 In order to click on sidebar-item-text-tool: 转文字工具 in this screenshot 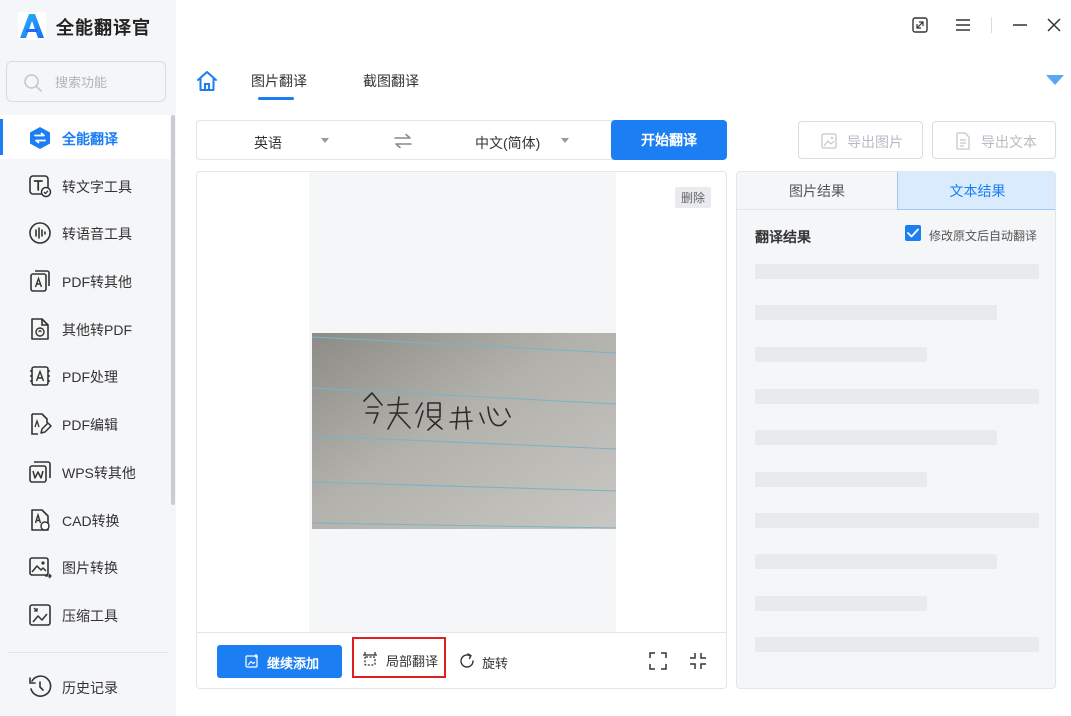, I will do `click(85, 185)`.